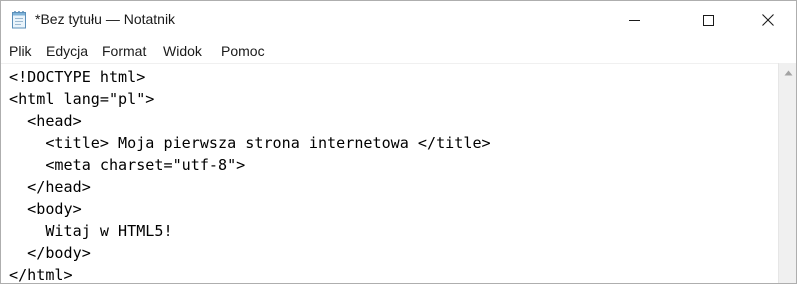 This screenshot has width=797, height=284. I want to click on window-title: *Bez tytułu — Notatnik, so click(105, 19).